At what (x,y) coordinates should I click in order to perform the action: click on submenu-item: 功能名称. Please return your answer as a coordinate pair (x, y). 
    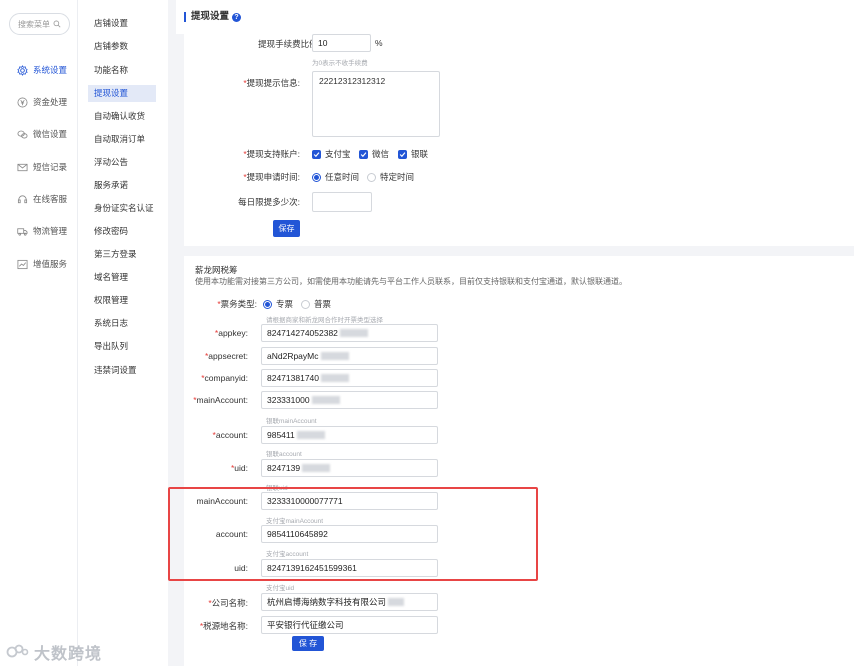
    Looking at the image, I should click on (122, 70).